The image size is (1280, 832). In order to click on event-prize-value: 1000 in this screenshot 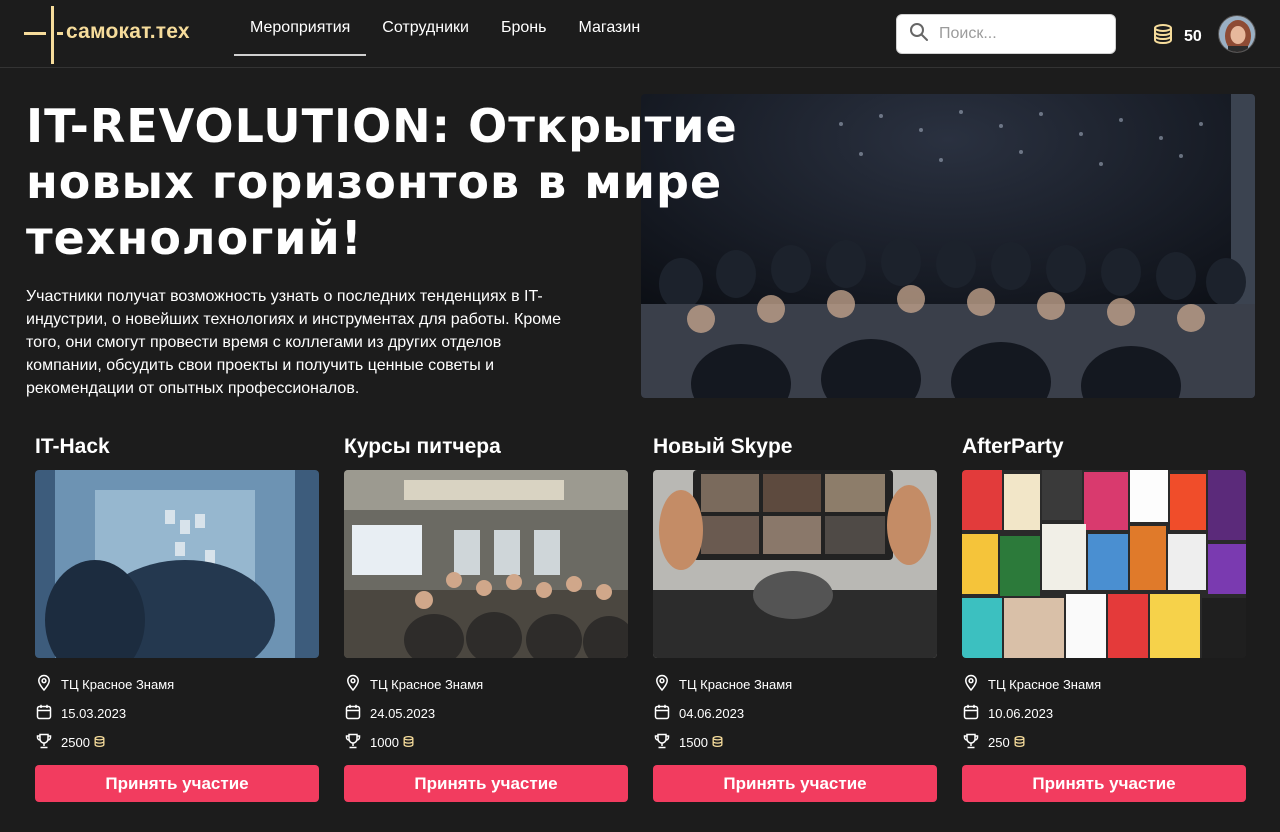, I will do `click(384, 742)`.